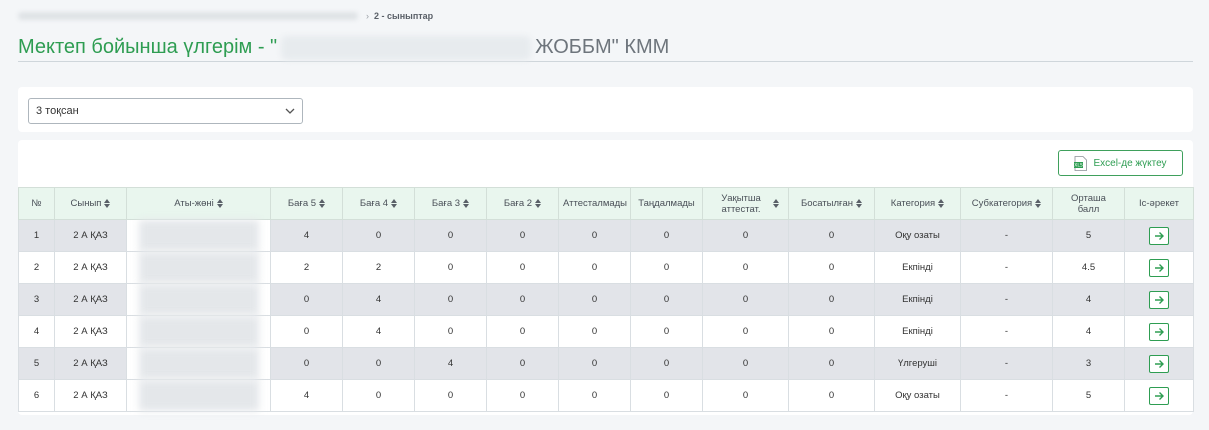  What do you see at coordinates (36, 235) in the screenshot?
I see `cell-n: 1` at bounding box center [36, 235].